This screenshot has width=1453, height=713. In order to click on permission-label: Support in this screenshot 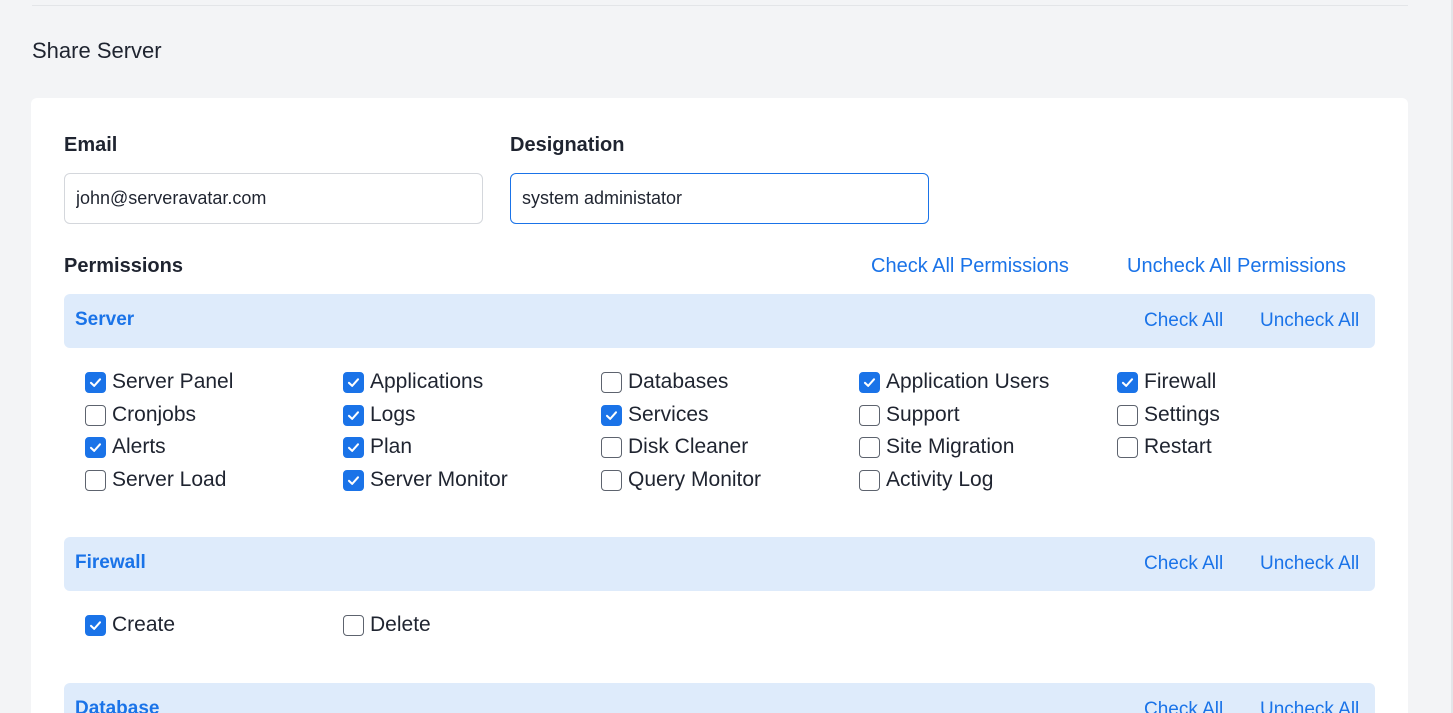, I will do `click(923, 414)`.